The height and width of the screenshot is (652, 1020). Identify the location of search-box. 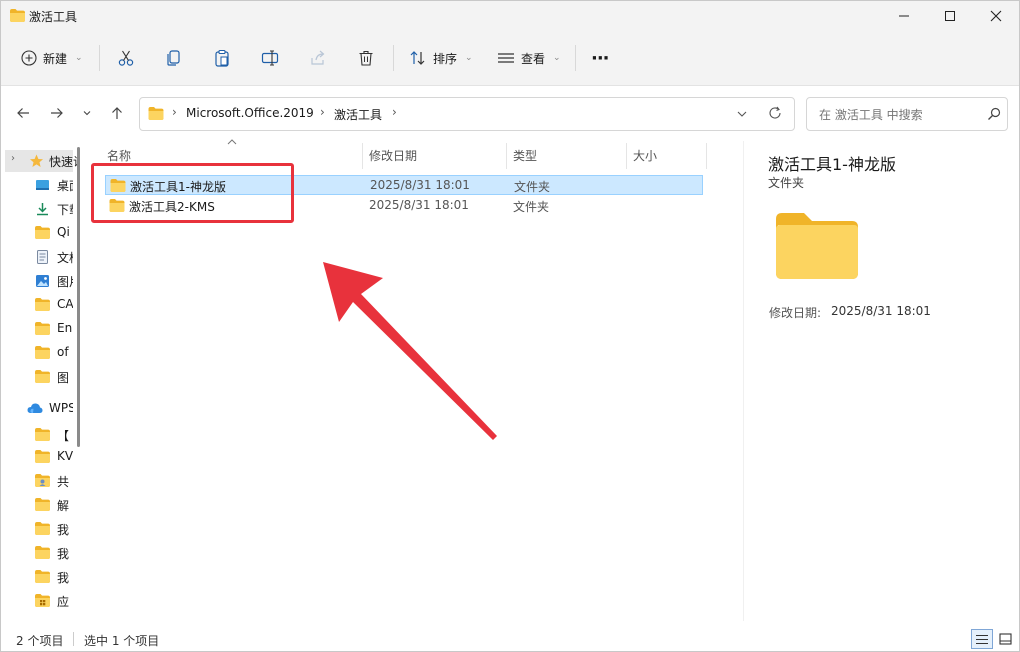
(907, 114).